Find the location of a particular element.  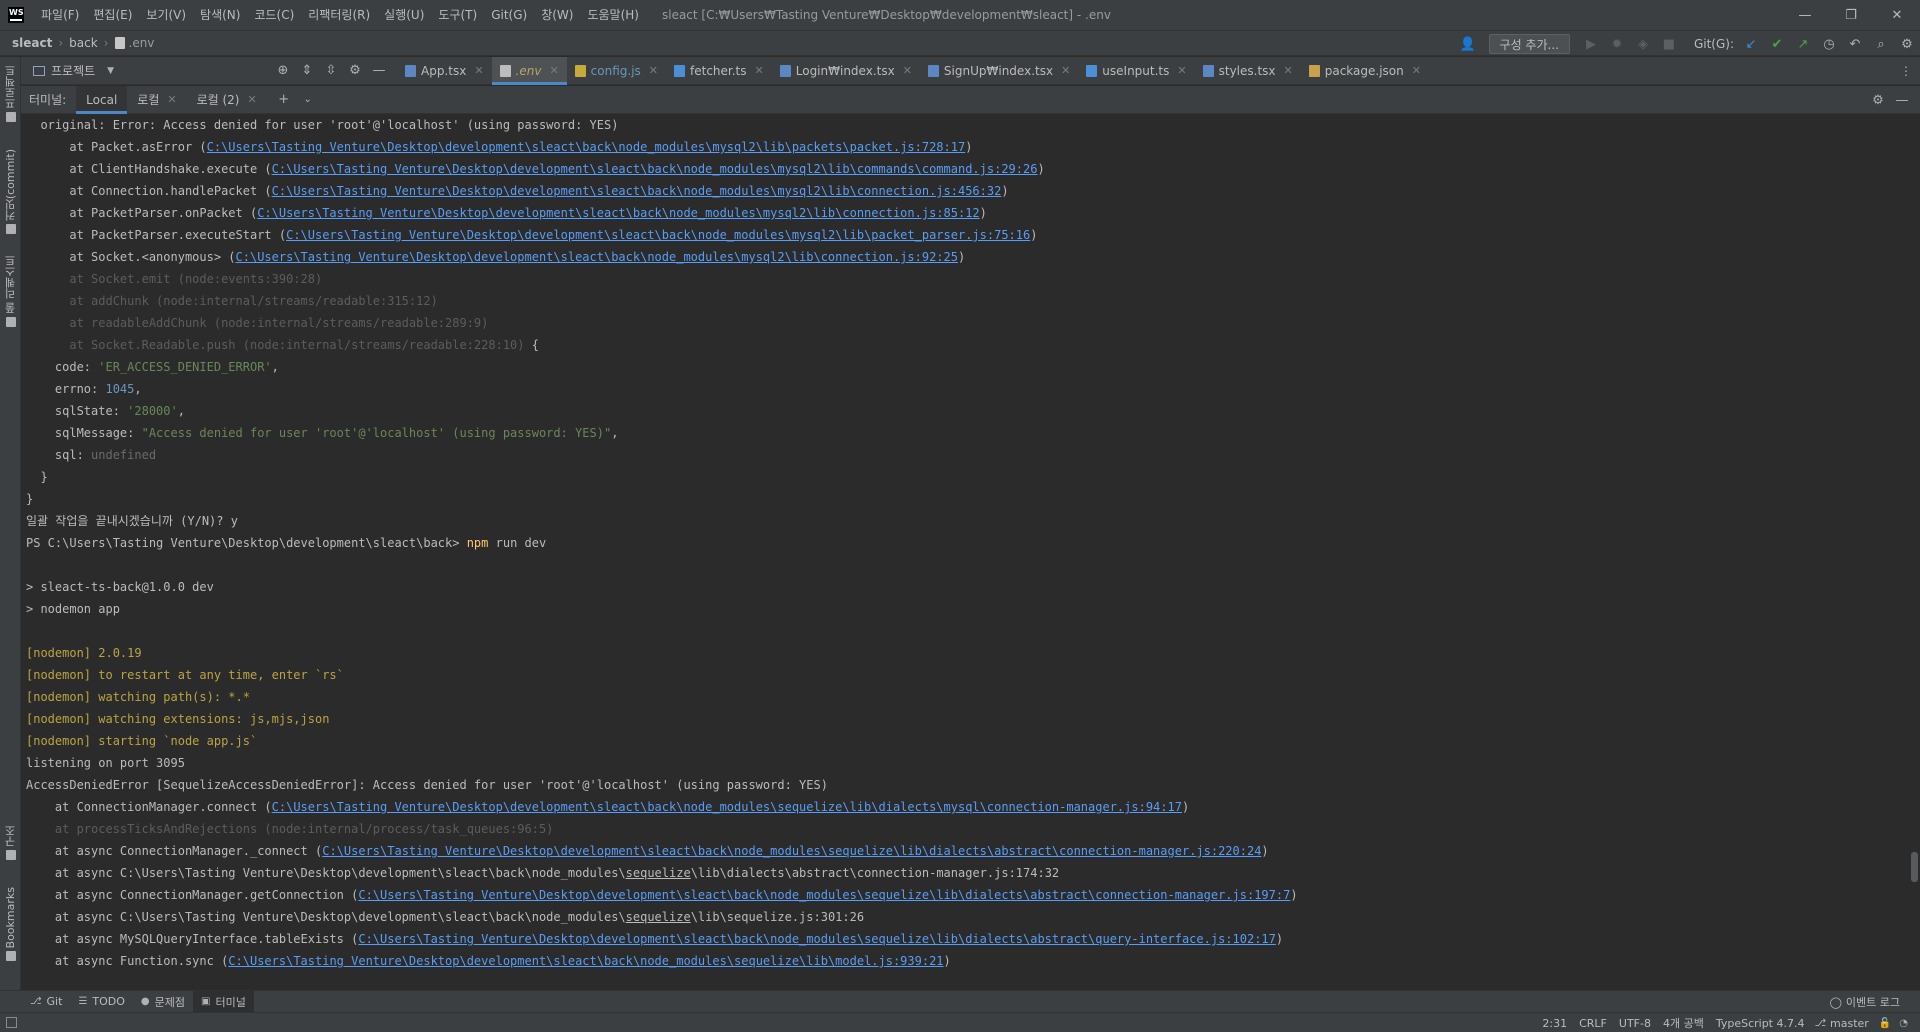

menu-file: 파일(F) is located at coordinates (60, 15).